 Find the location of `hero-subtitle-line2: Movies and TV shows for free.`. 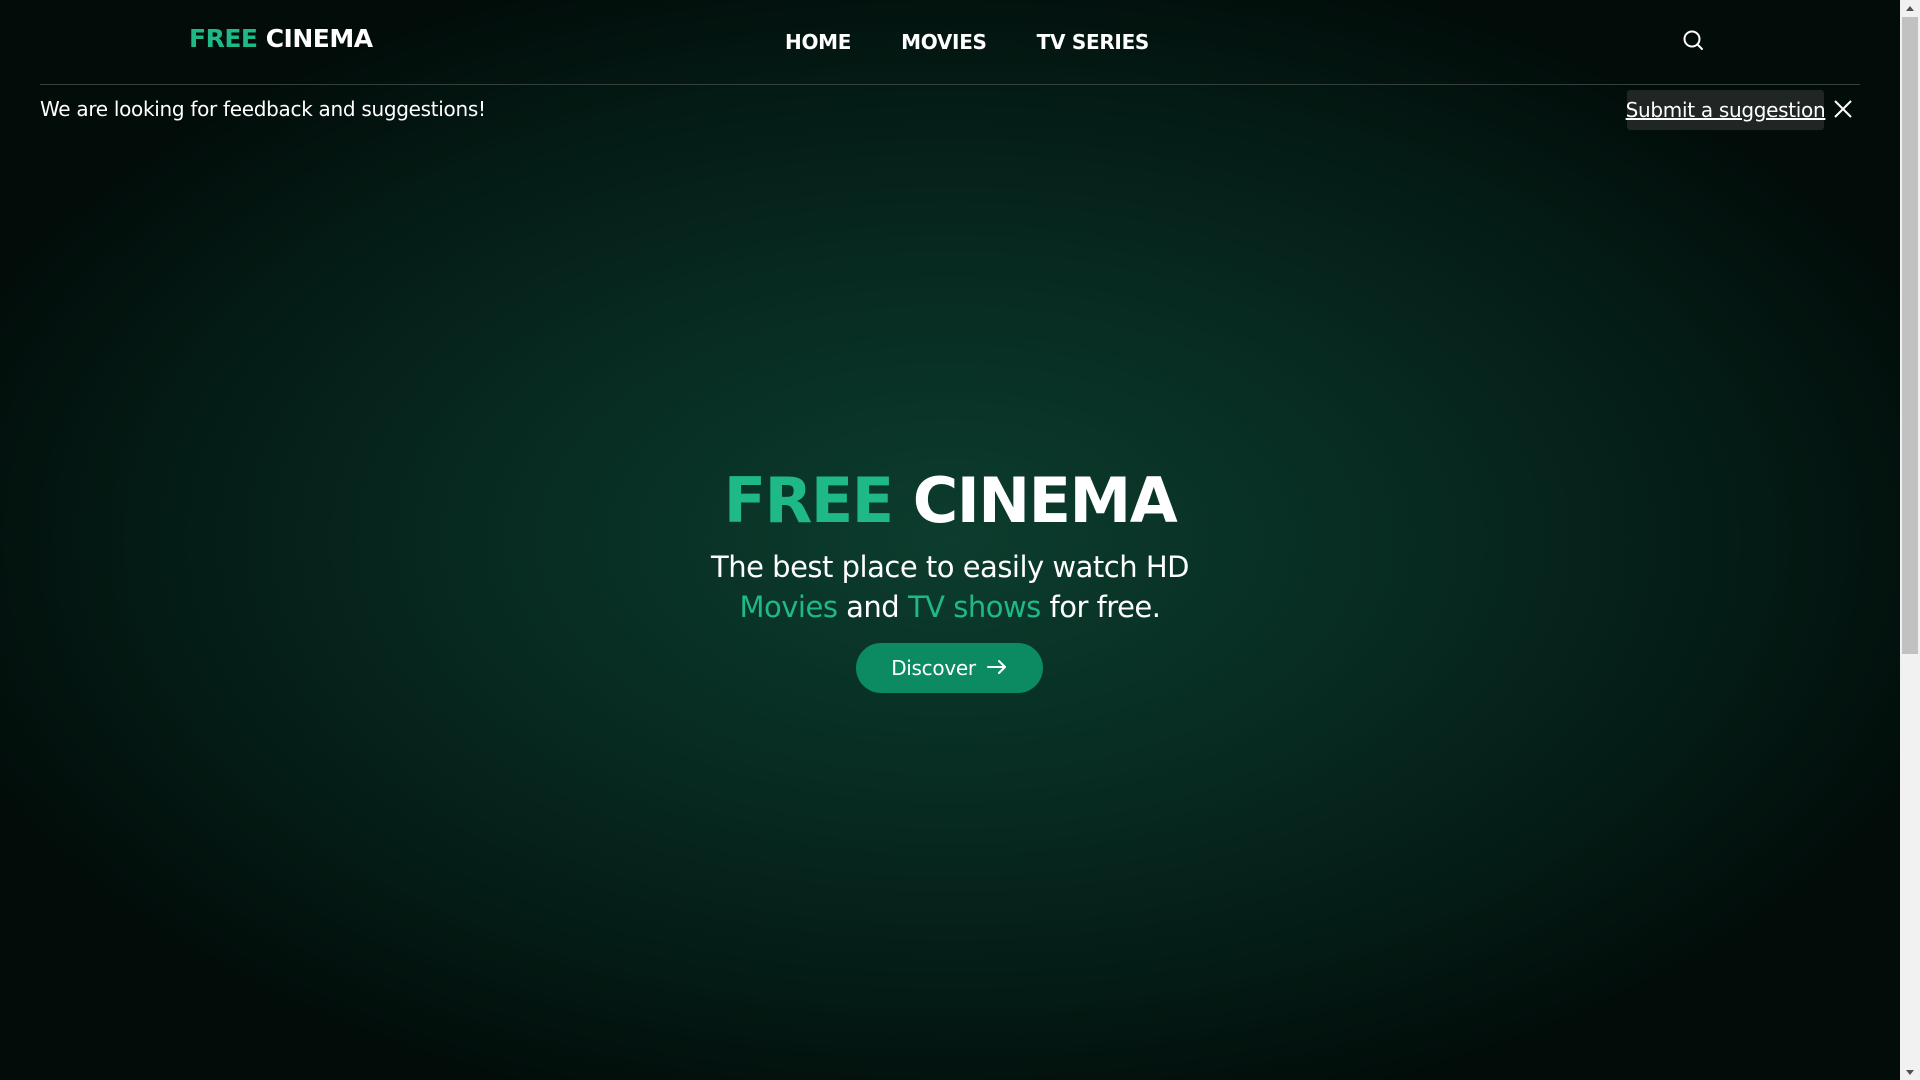

hero-subtitle-line2: Movies and TV shows for free. is located at coordinates (950, 607).